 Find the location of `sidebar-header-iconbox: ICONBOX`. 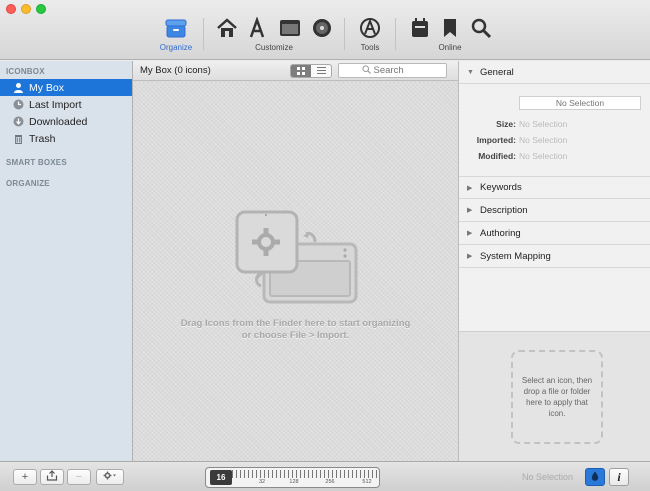

sidebar-header-iconbox: ICONBOX is located at coordinates (25, 71).